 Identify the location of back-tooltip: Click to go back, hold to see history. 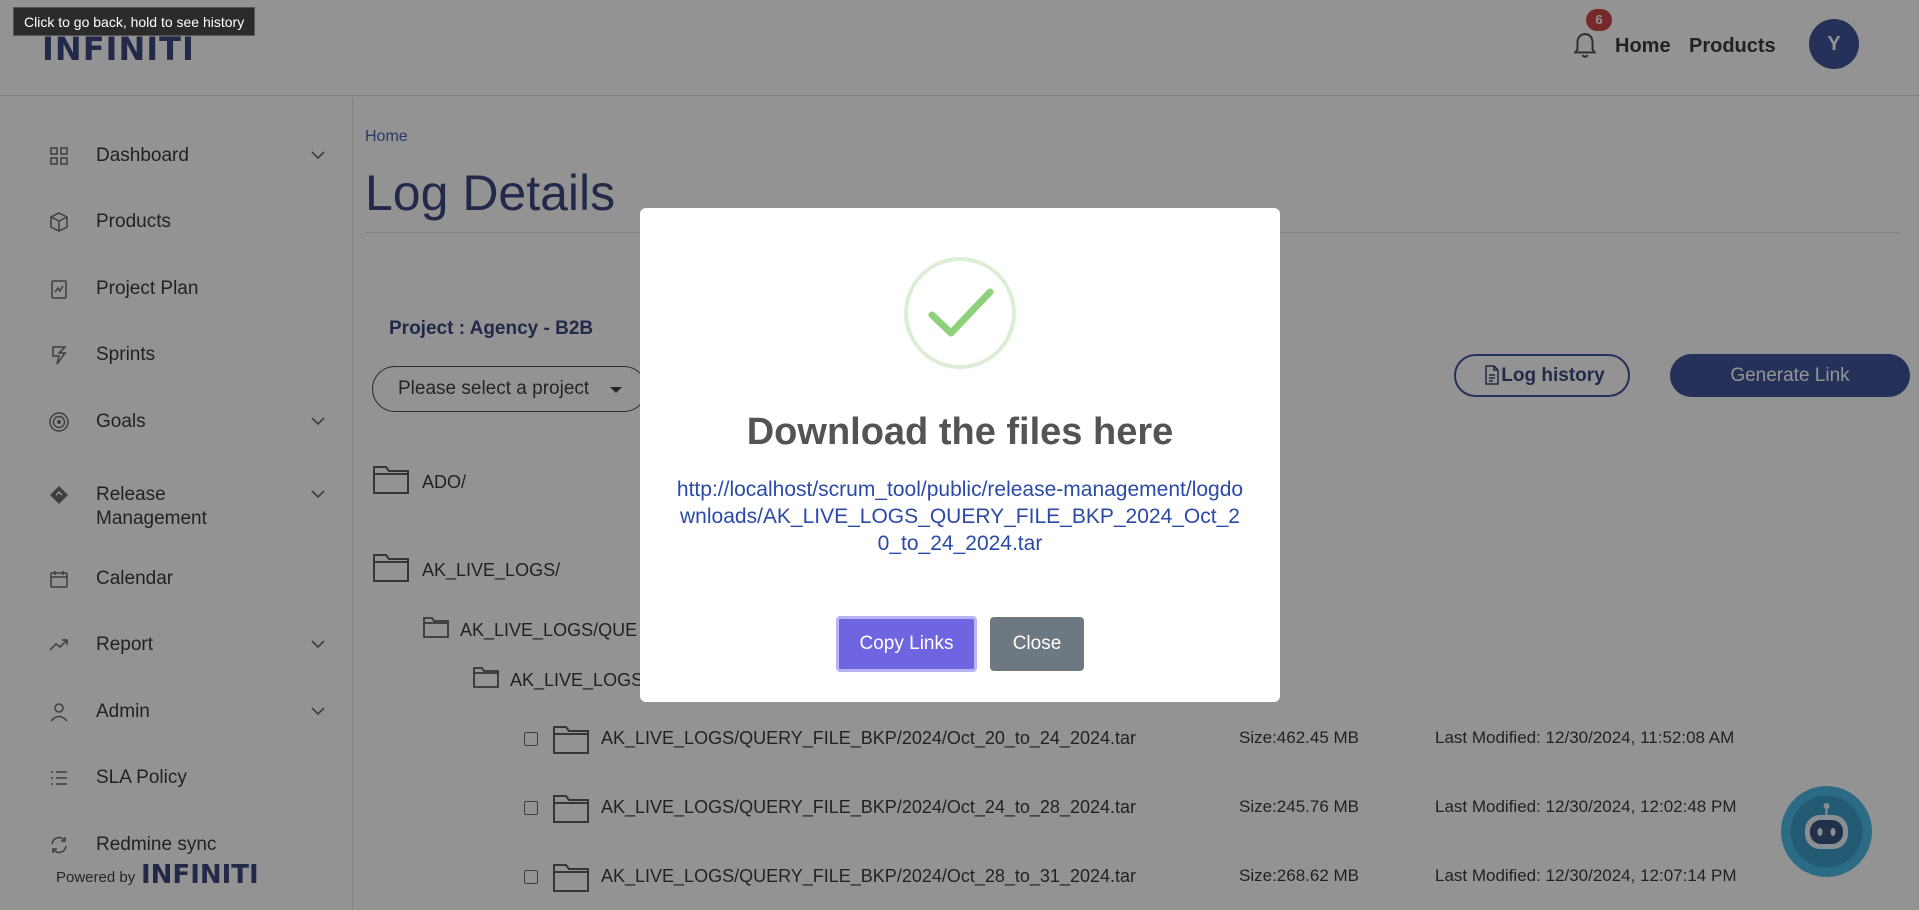
(134, 21).